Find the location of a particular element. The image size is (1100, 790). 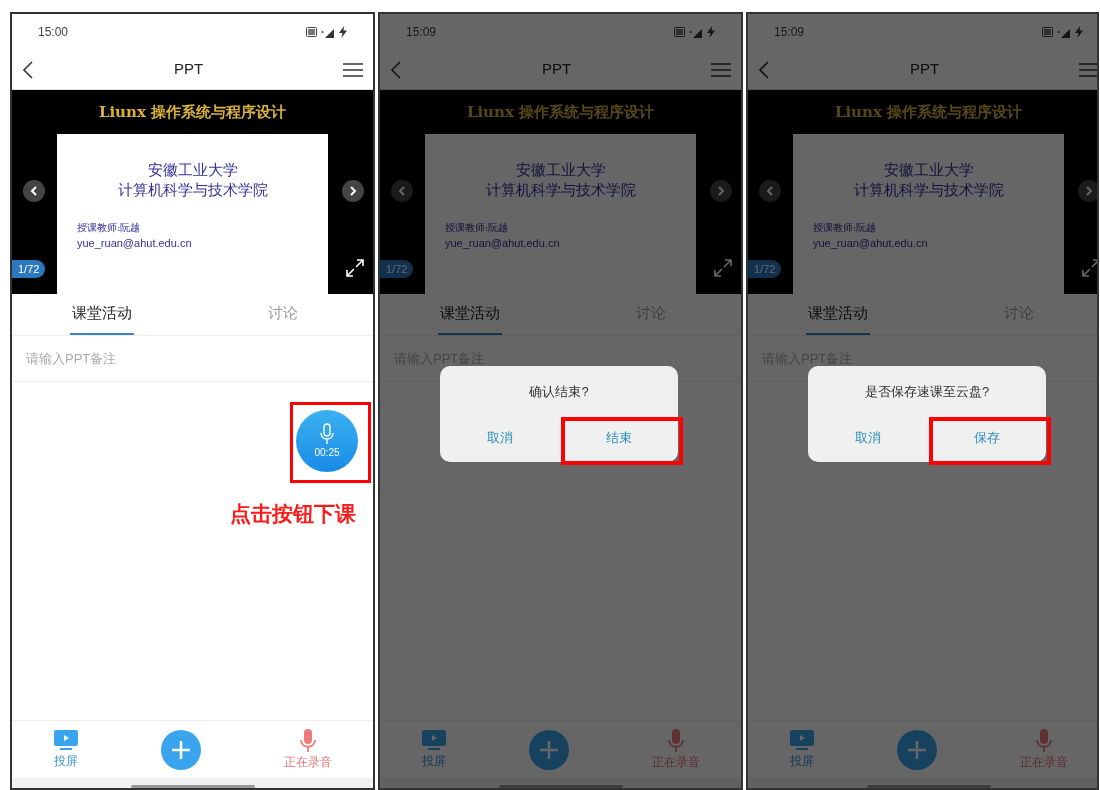

dialog-message: 确认结束? is located at coordinates (559, 392).